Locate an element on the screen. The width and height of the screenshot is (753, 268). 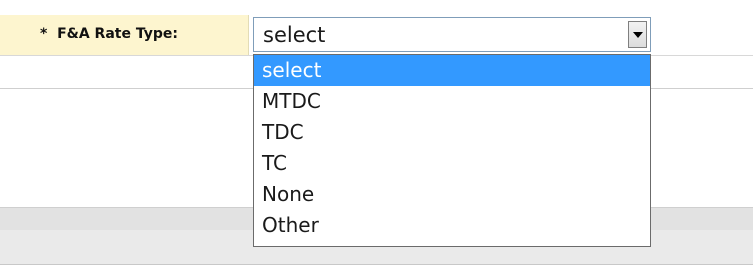
option-none: None is located at coordinates (452, 194).